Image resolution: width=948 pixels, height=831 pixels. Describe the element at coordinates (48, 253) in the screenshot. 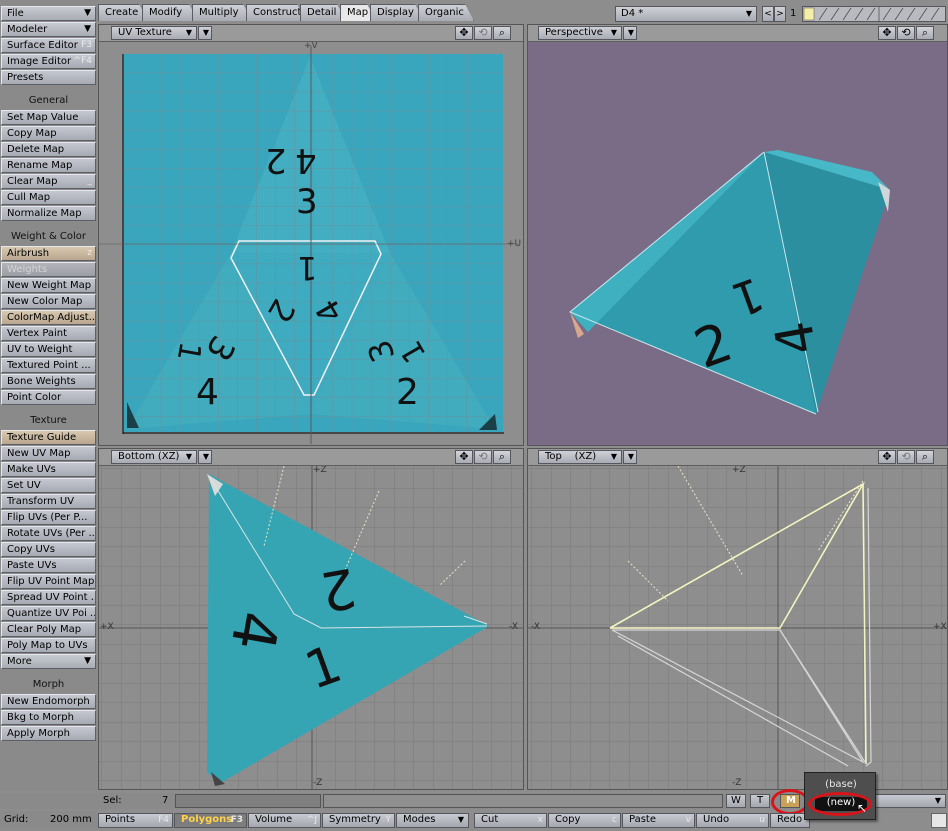

I see `sidebar-item-airbrush: Airbrush z` at that location.